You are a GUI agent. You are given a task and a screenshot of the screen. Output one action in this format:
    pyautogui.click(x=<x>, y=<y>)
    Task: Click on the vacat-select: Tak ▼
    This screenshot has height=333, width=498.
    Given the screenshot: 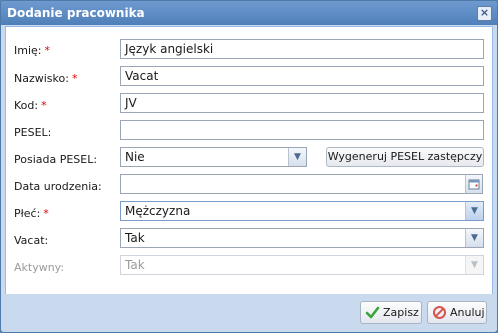 What is the action you would take?
    pyautogui.click(x=302, y=238)
    